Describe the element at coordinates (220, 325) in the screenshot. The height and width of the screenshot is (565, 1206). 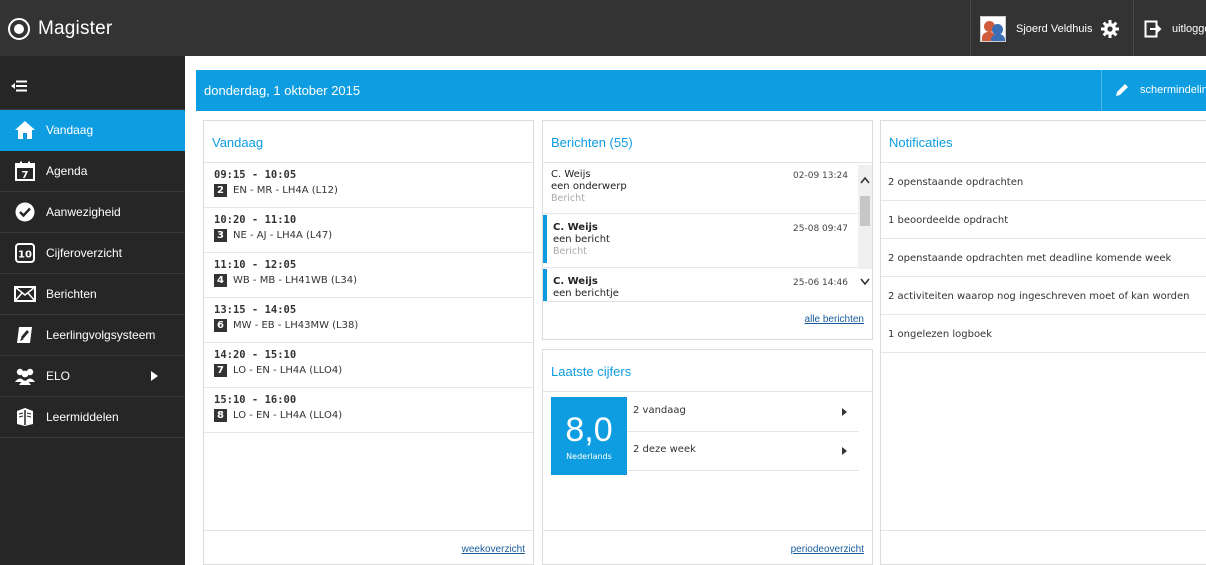
I see `hour-badge: 6` at that location.